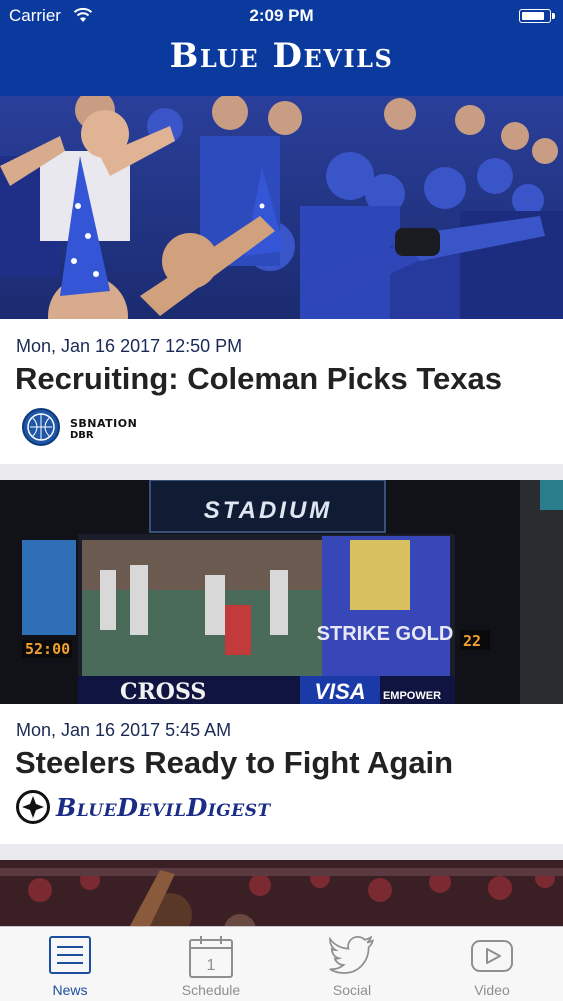 This screenshot has height=1001, width=563. I want to click on play-icon, so click(492, 956).